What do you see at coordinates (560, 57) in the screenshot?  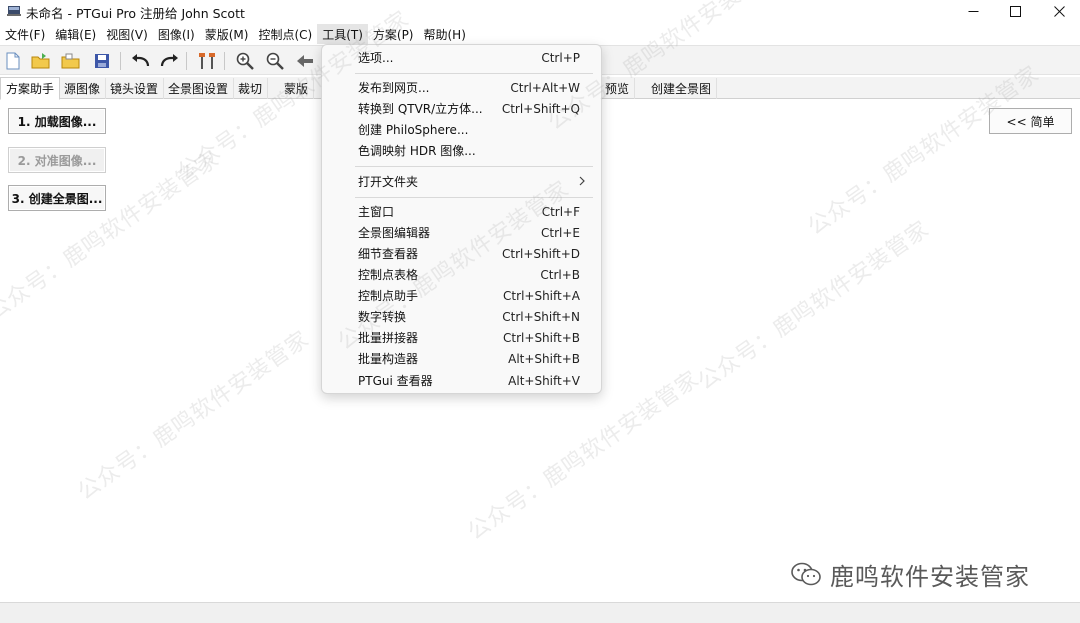 I see `menu-item-shortcut: Ctrl+P` at bounding box center [560, 57].